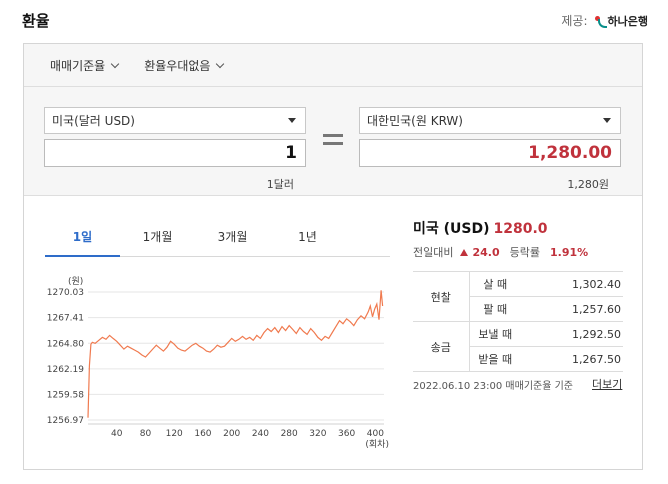 The image size is (668, 484). I want to click on y-tick-label: 1259.58, so click(65, 395).